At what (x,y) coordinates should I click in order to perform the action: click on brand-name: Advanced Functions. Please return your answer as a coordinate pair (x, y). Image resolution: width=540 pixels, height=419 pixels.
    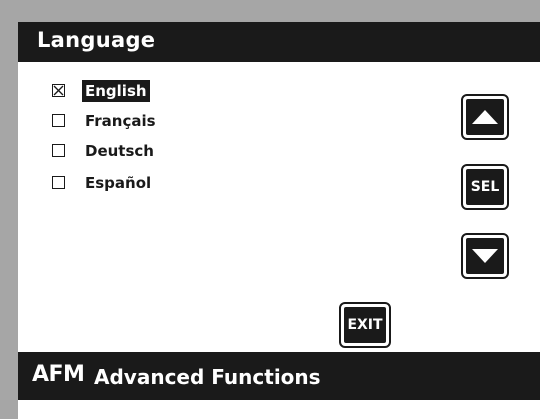
    Looking at the image, I should click on (207, 377).